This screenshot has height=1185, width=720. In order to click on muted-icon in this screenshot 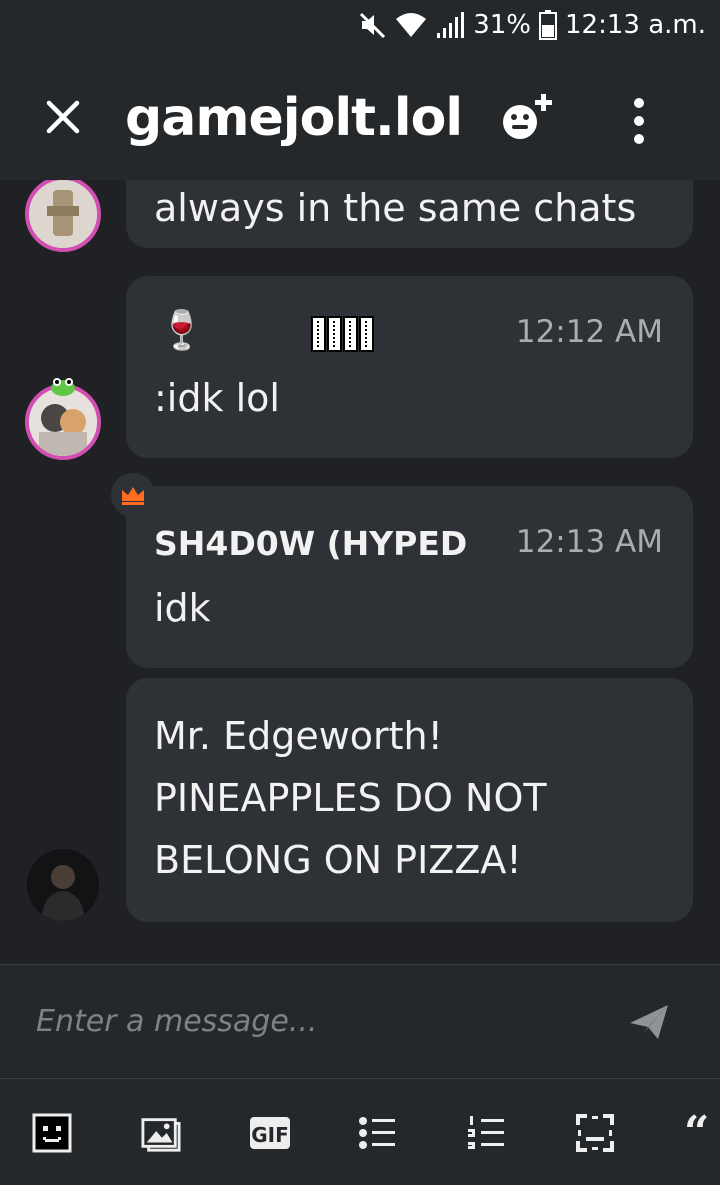, I will do `click(372, 25)`.